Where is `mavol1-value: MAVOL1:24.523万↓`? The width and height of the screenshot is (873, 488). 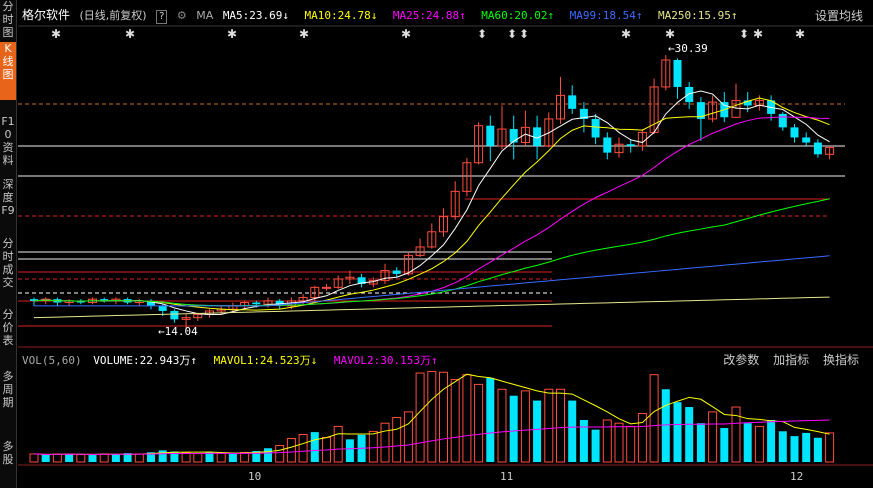
mavol1-value: MAVOL1:24.523万↓ is located at coordinates (265, 360).